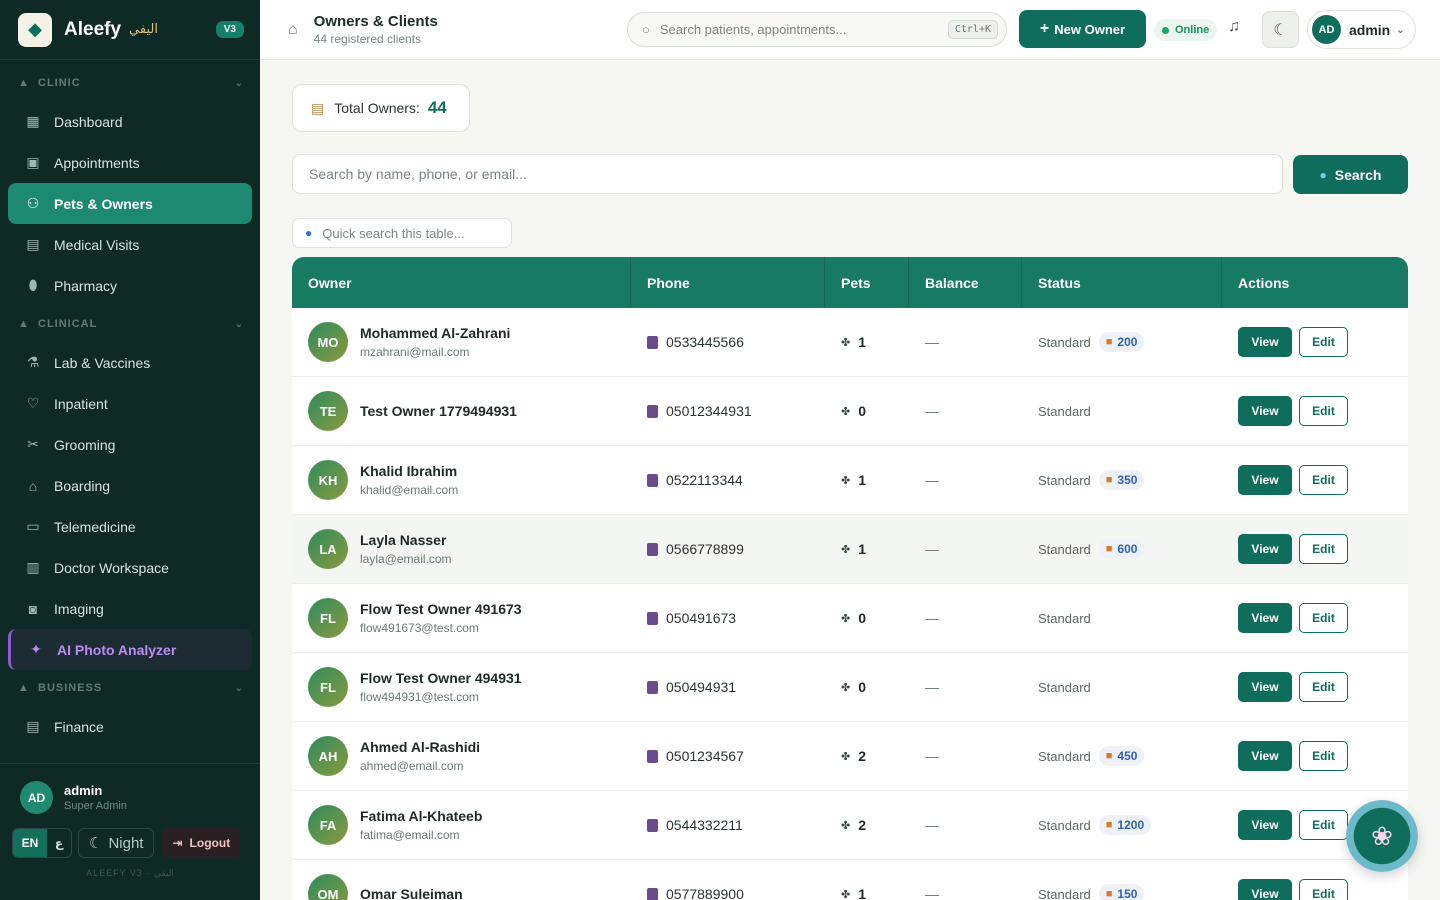 This screenshot has height=900, width=1440. I want to click on owner-name: Layla Nasser, so click(406, 540).